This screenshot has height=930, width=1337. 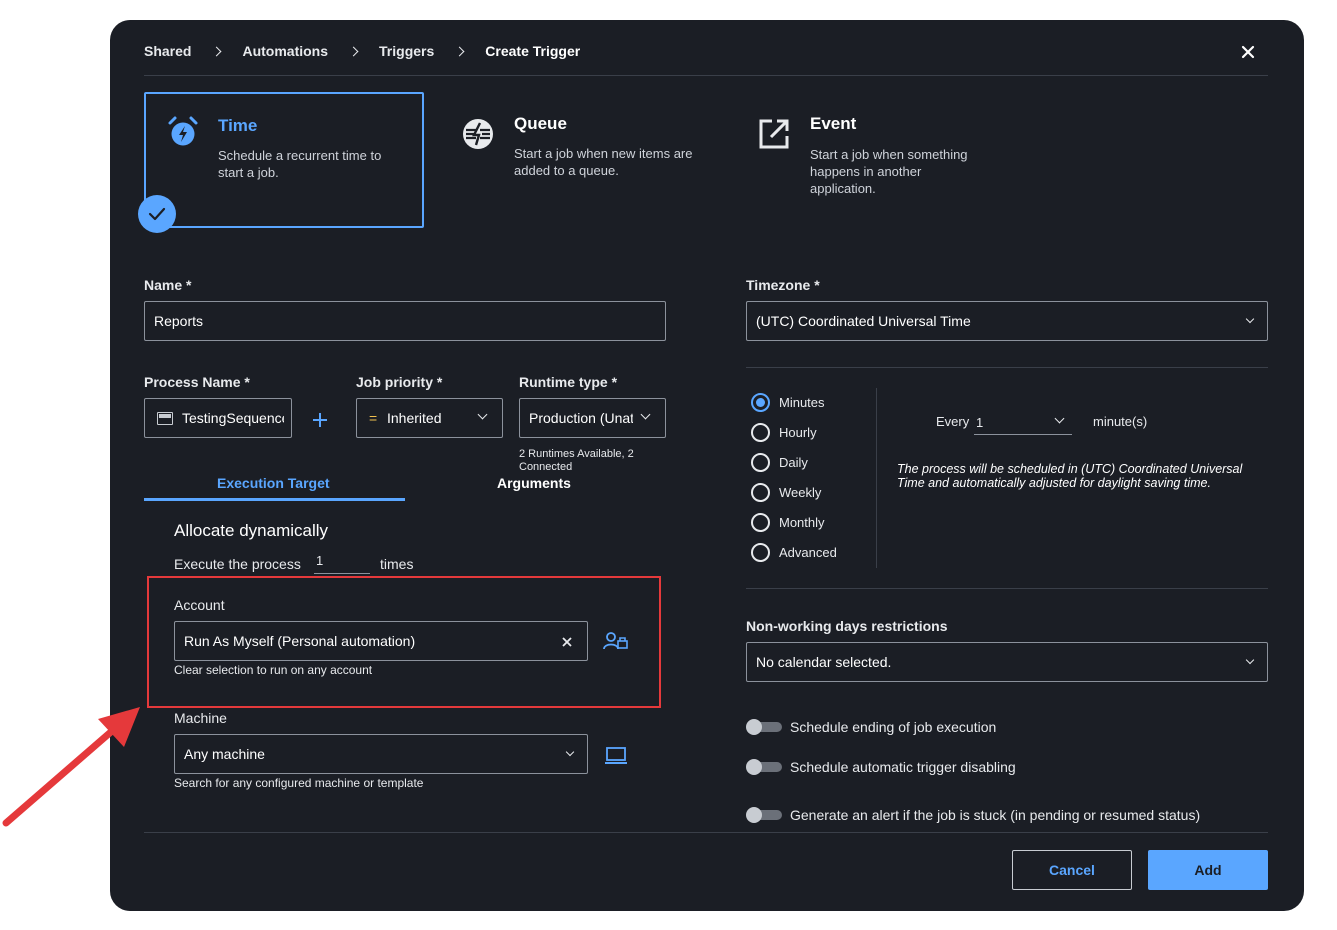 I want to click on toggle-trigger-disabling-label: Schedule automatic trigger disabling, so click(x=903, y=767).